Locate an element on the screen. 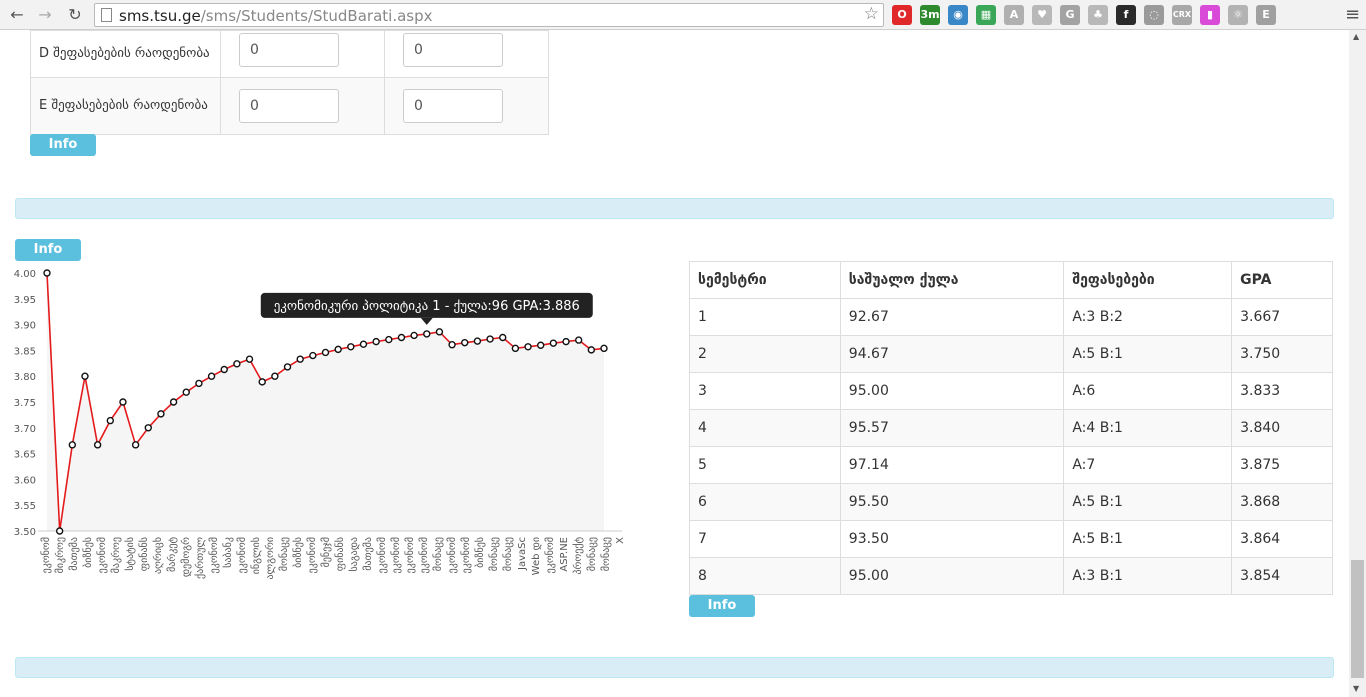 The width and height of the screenshot is (1366, 697). forward-arrow-icon: → is located at coordinates (45, 15).